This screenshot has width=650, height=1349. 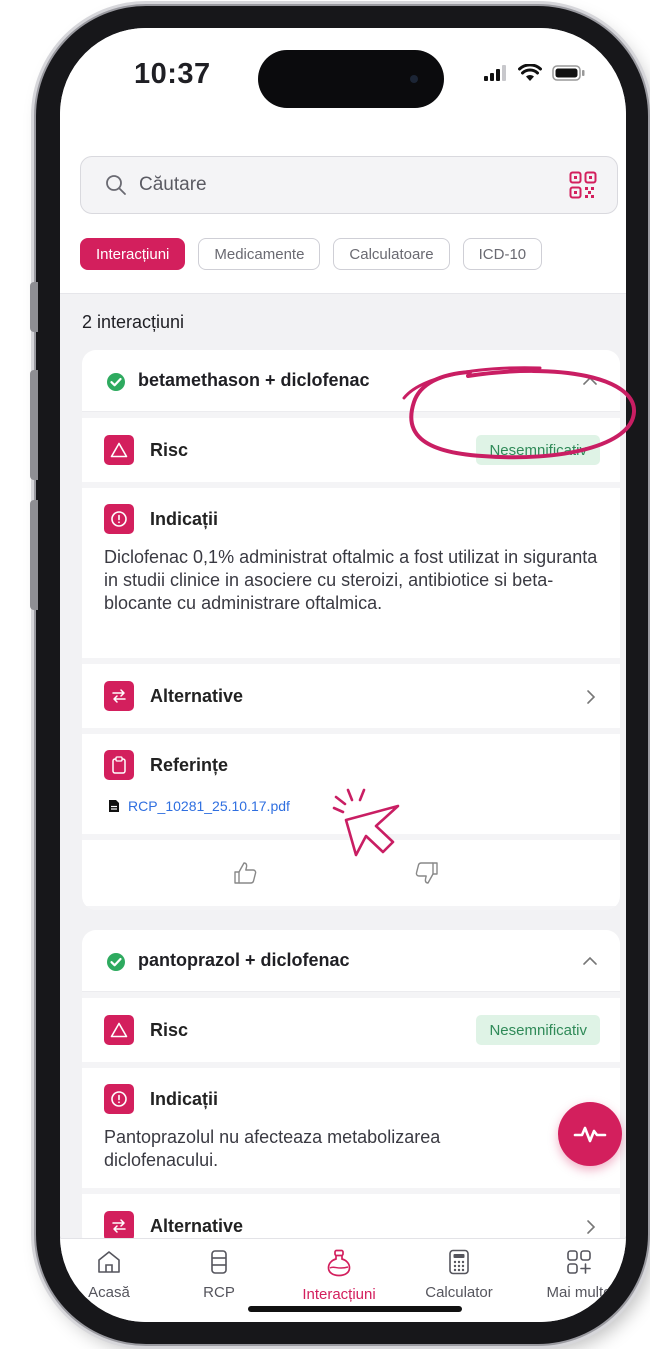 What do you see at coordinates (254, 380) in the screenshot?
I see `interaction-title: betamethason + diclofenac` at bounding box center [254, 380].